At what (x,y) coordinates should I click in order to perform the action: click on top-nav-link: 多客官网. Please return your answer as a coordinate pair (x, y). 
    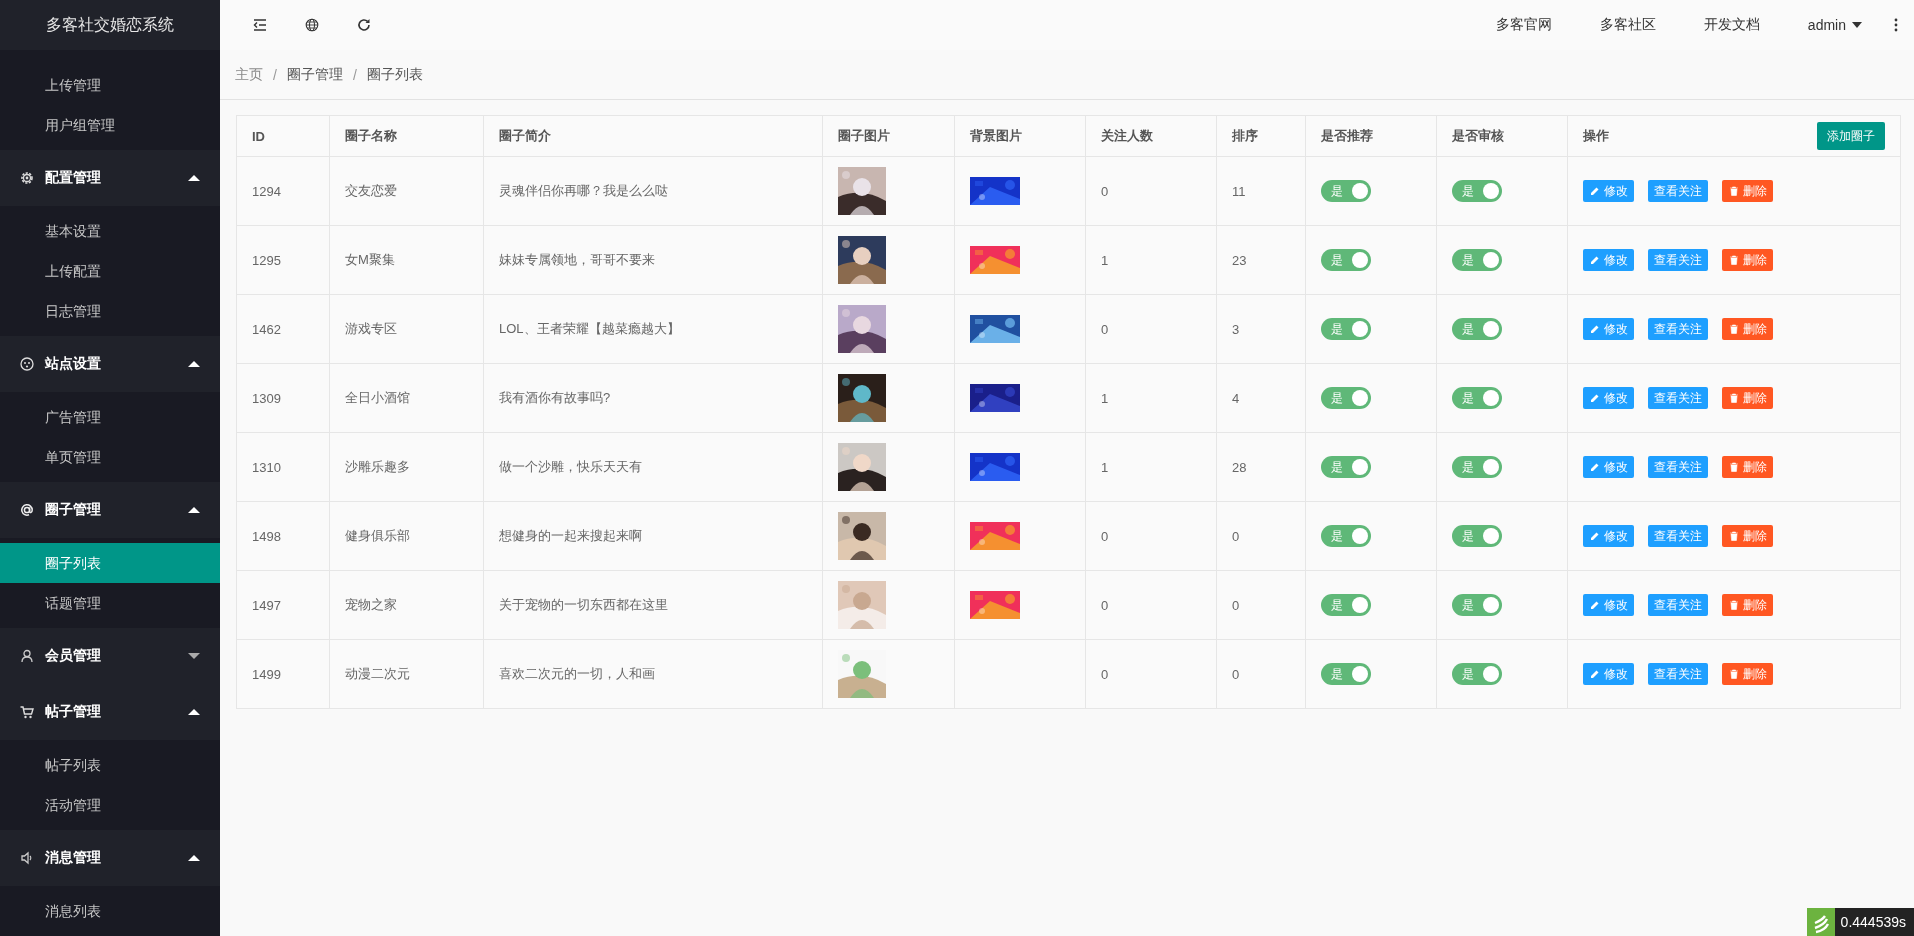
    Looking at the image, I should click on (1523, 25).